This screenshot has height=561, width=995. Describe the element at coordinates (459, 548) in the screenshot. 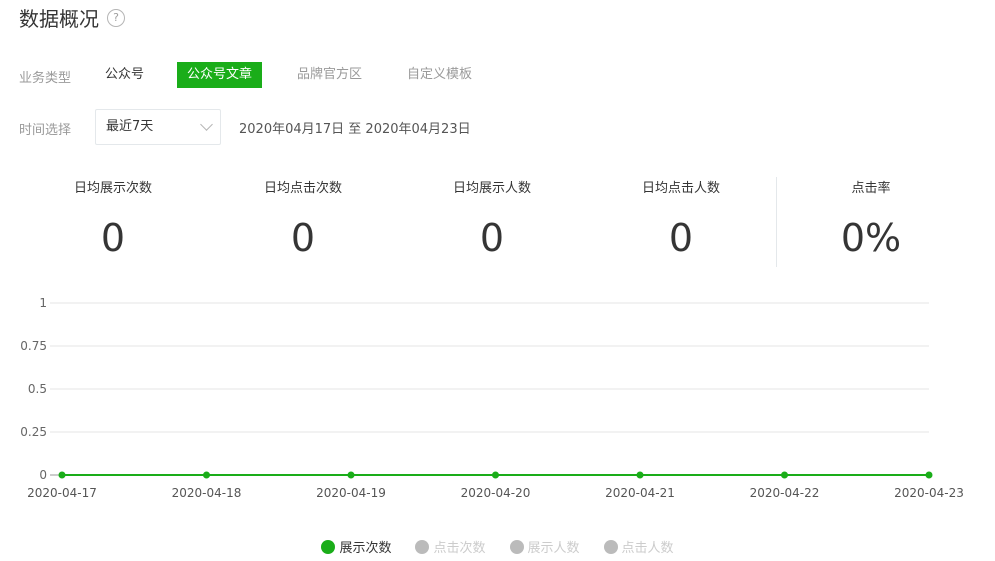

I see `legend-label: 点击次数` at that location.